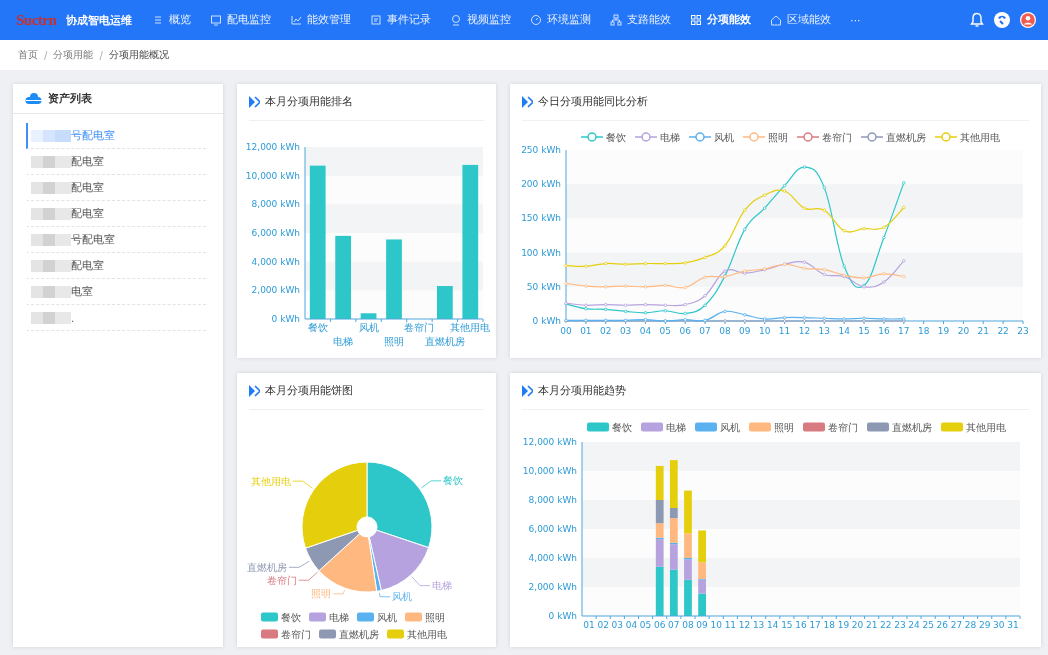  I want to click on data-label: 餐饮, so click(453, 481).